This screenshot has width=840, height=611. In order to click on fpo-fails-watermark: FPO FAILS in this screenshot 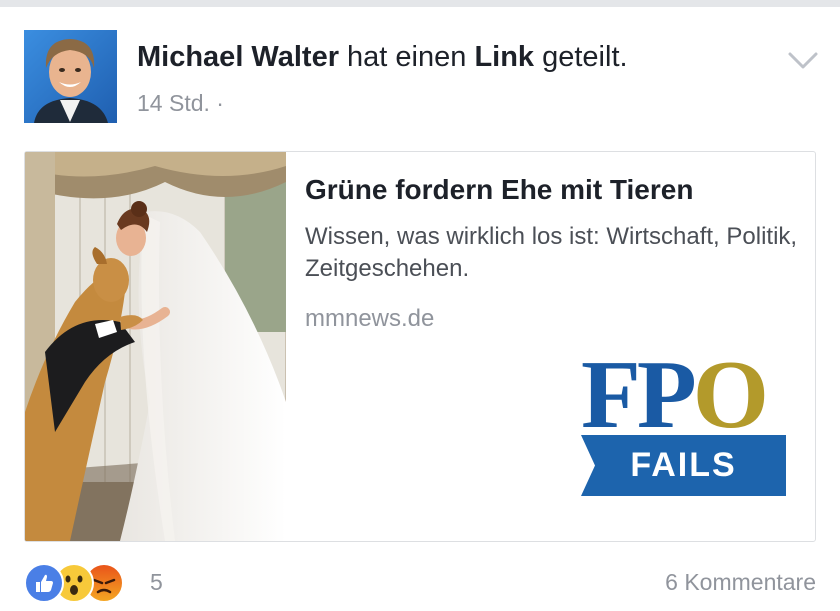, I will do `click(683, 422)`.